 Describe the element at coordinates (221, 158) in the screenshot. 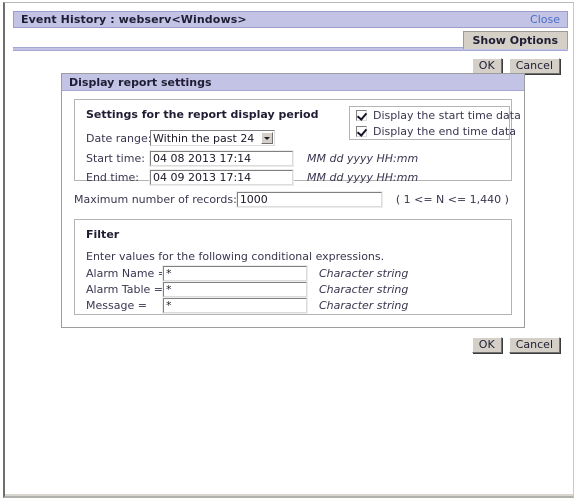

I see `start-time-input` at that location.